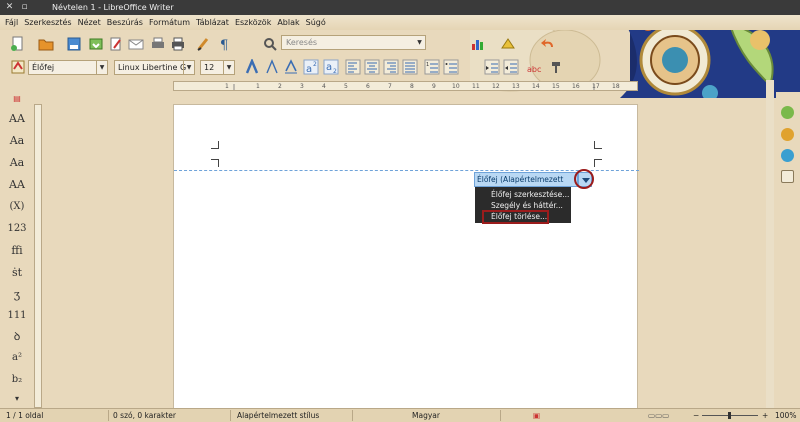 Image resolution: width=800 pixels, height=422 pixels. I want to click on zoom-slider-handle, so click(729, 415).